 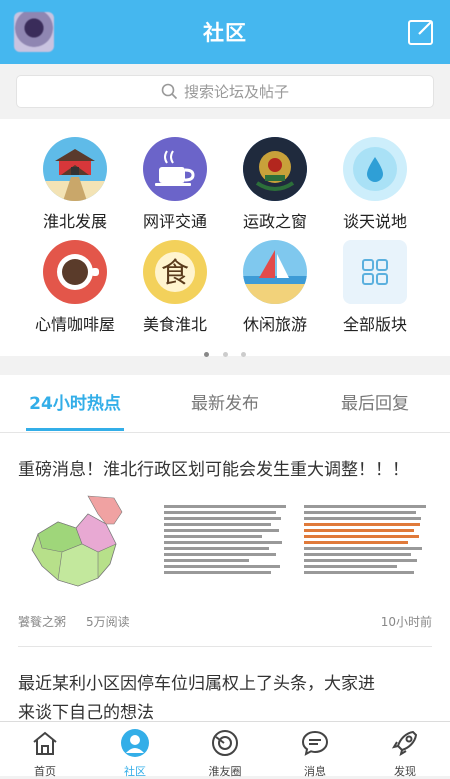 What do you see at coordinates (45, 743) in the screenshot?
I see `home-icon` at bounding box center [45, 743].